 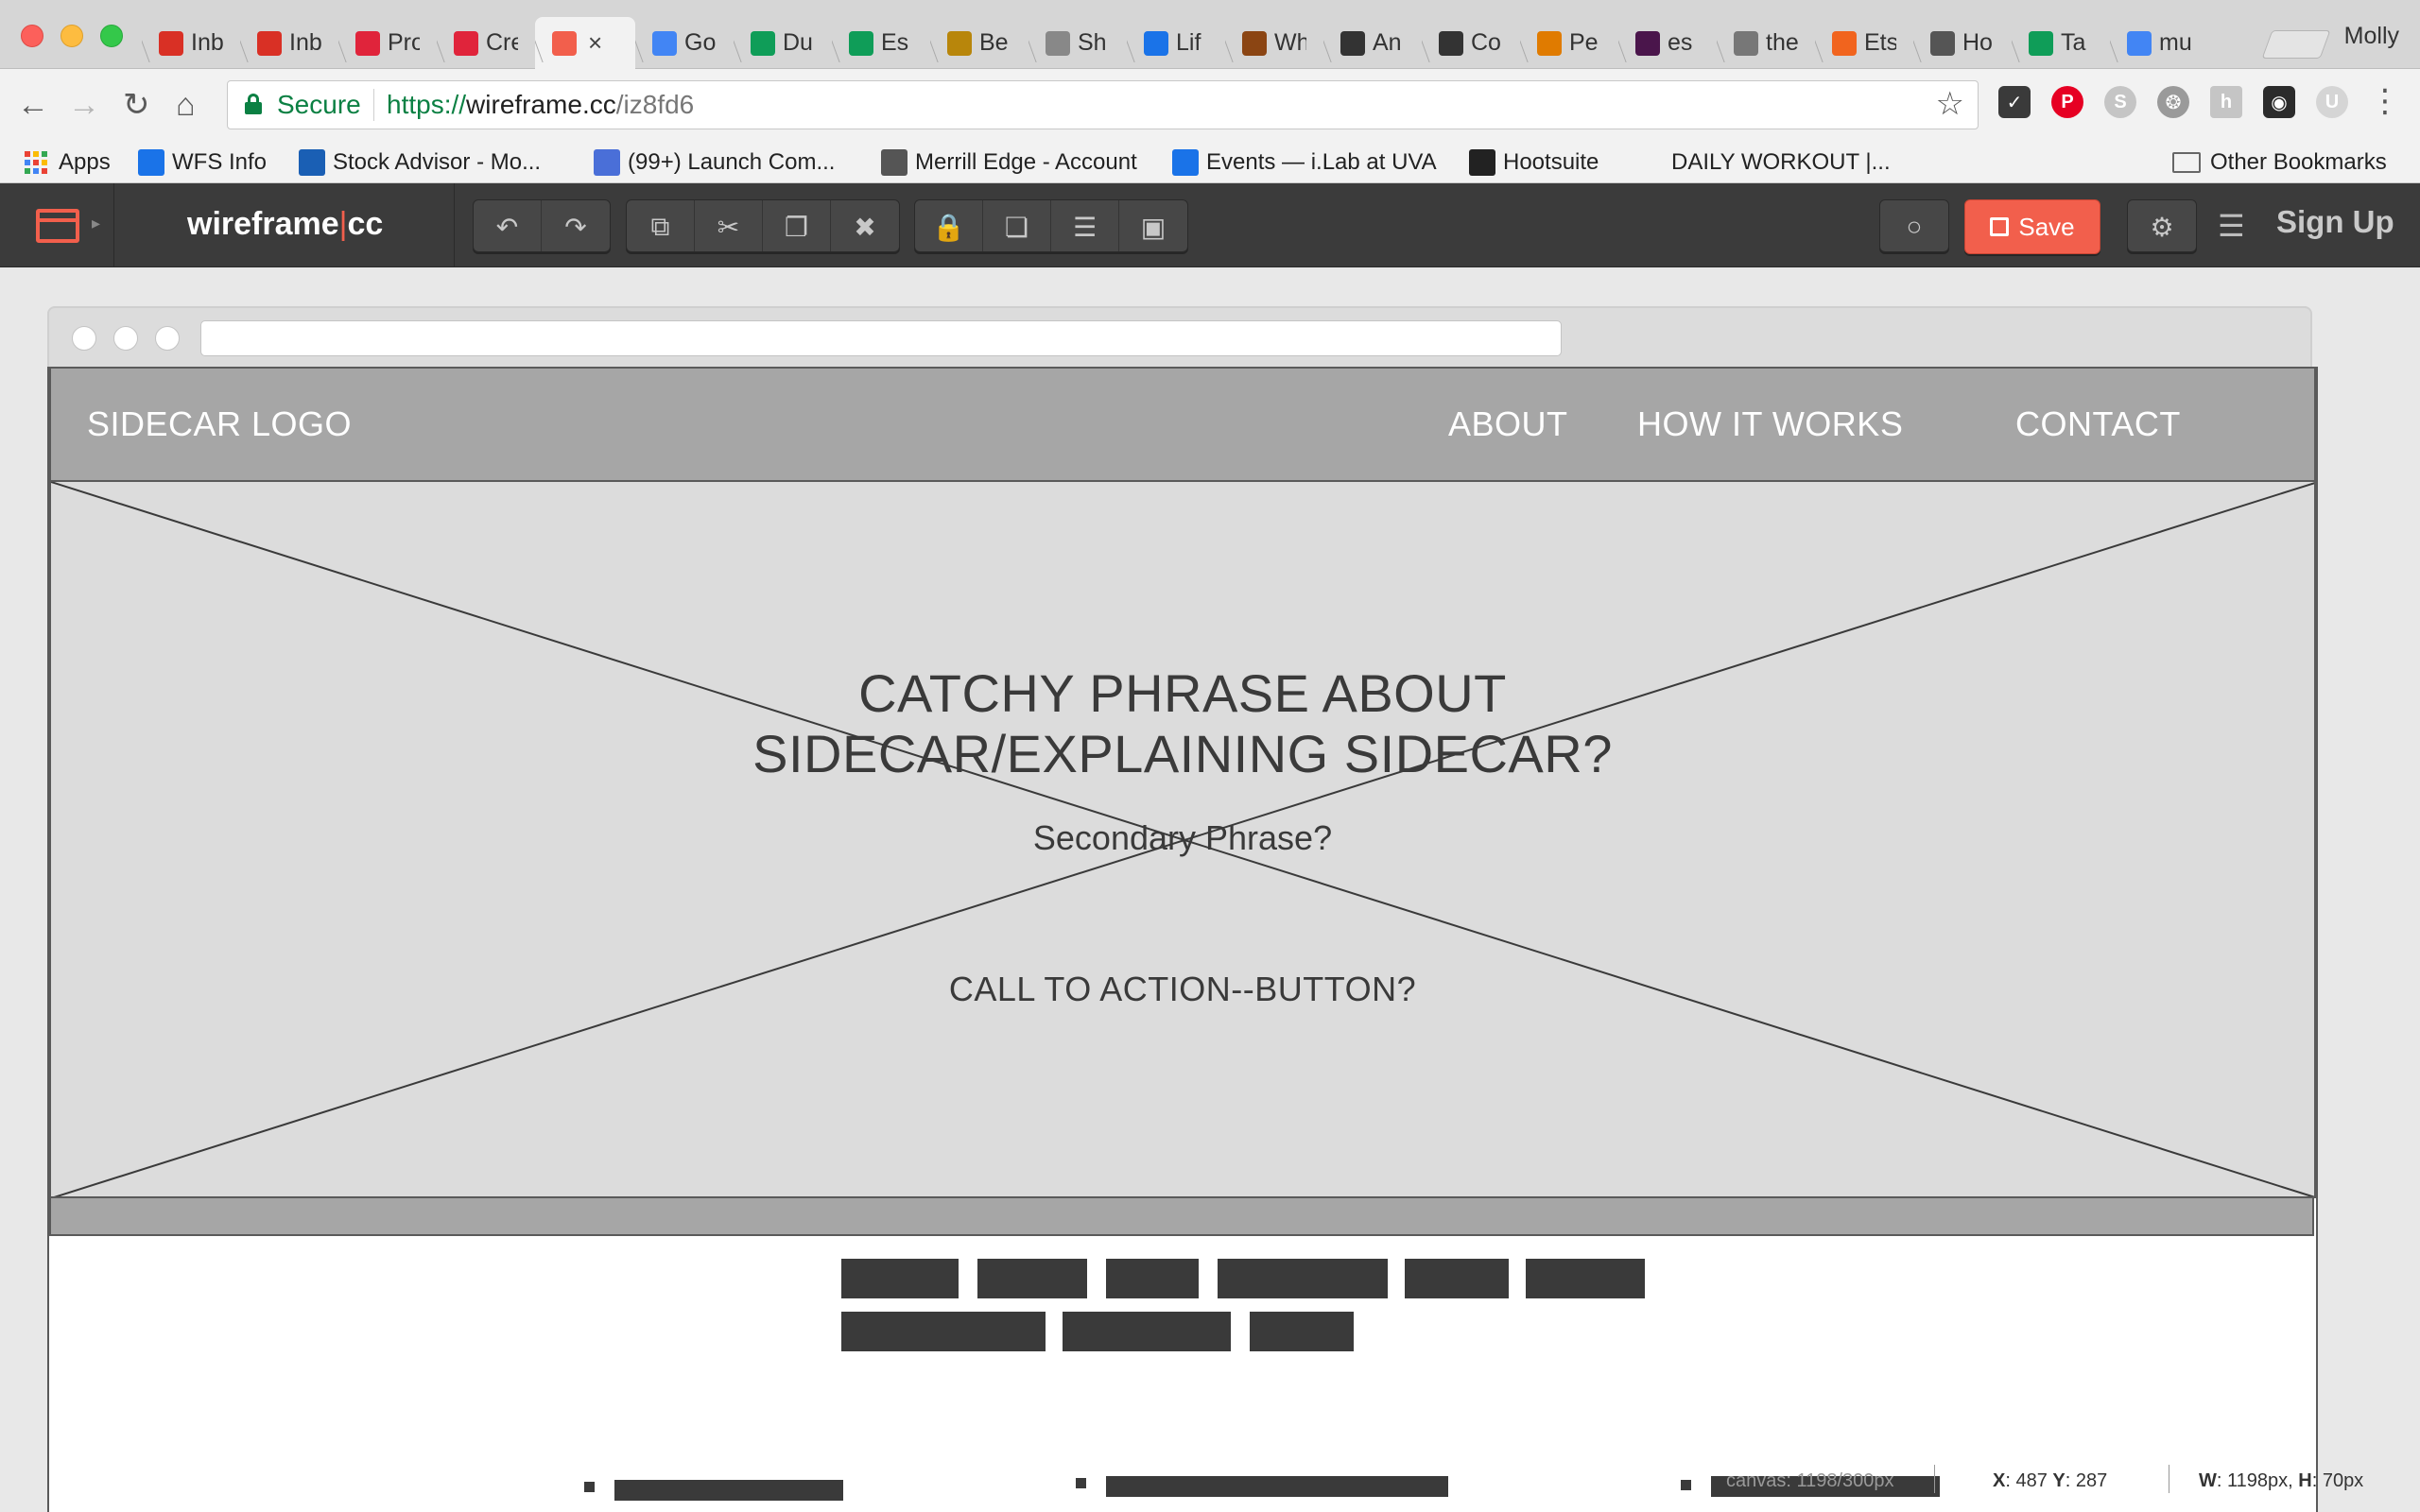 I want to click on browser-tab: Be, so click(x=979, y=43).